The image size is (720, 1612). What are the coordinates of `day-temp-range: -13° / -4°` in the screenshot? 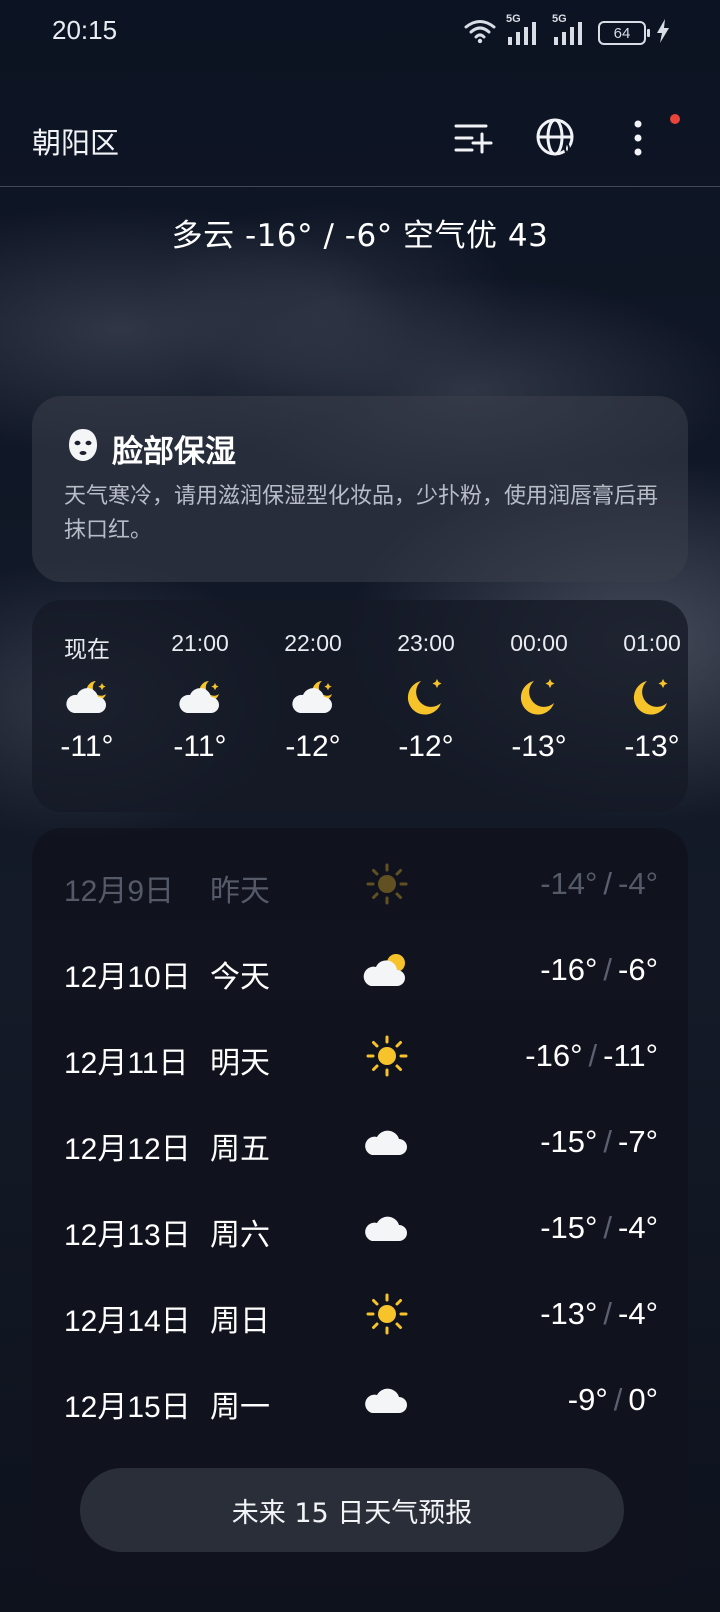 It's located at (599, 1313).